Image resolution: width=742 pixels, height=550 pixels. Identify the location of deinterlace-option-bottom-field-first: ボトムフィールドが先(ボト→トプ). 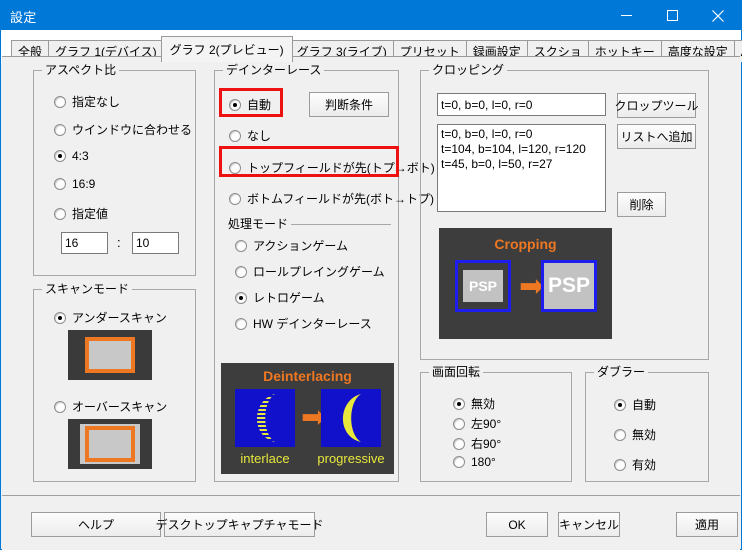
(331, 198).